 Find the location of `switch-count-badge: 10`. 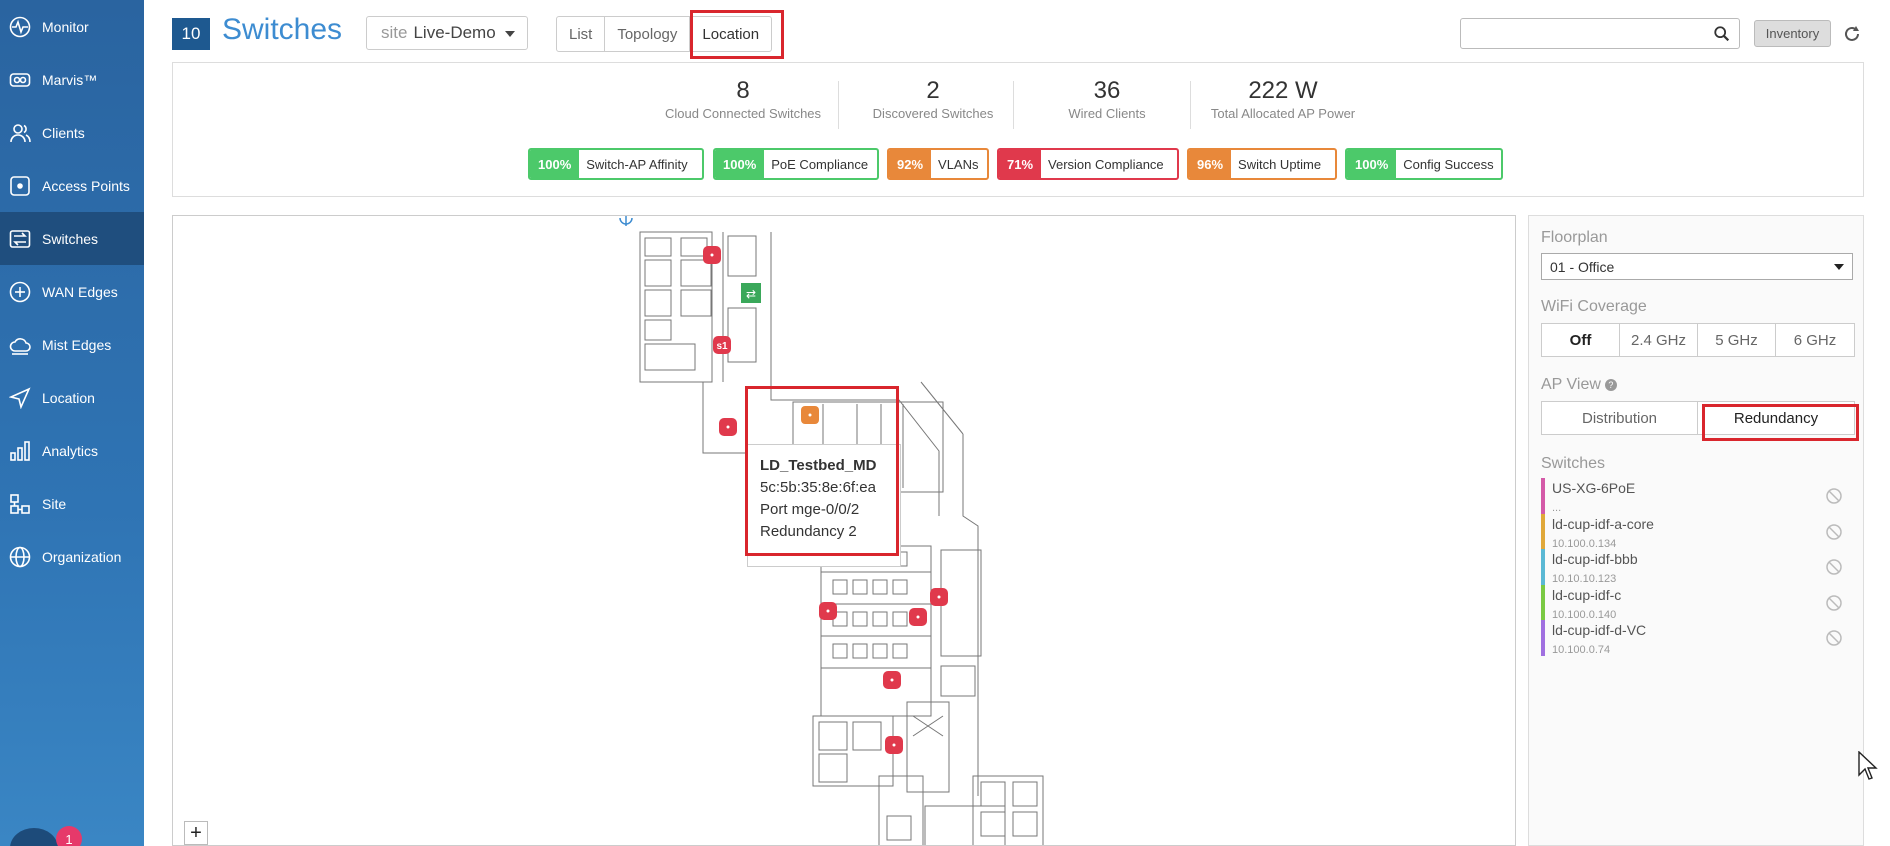

switch-count-badge: 10 is located at coordinates (191, 34).